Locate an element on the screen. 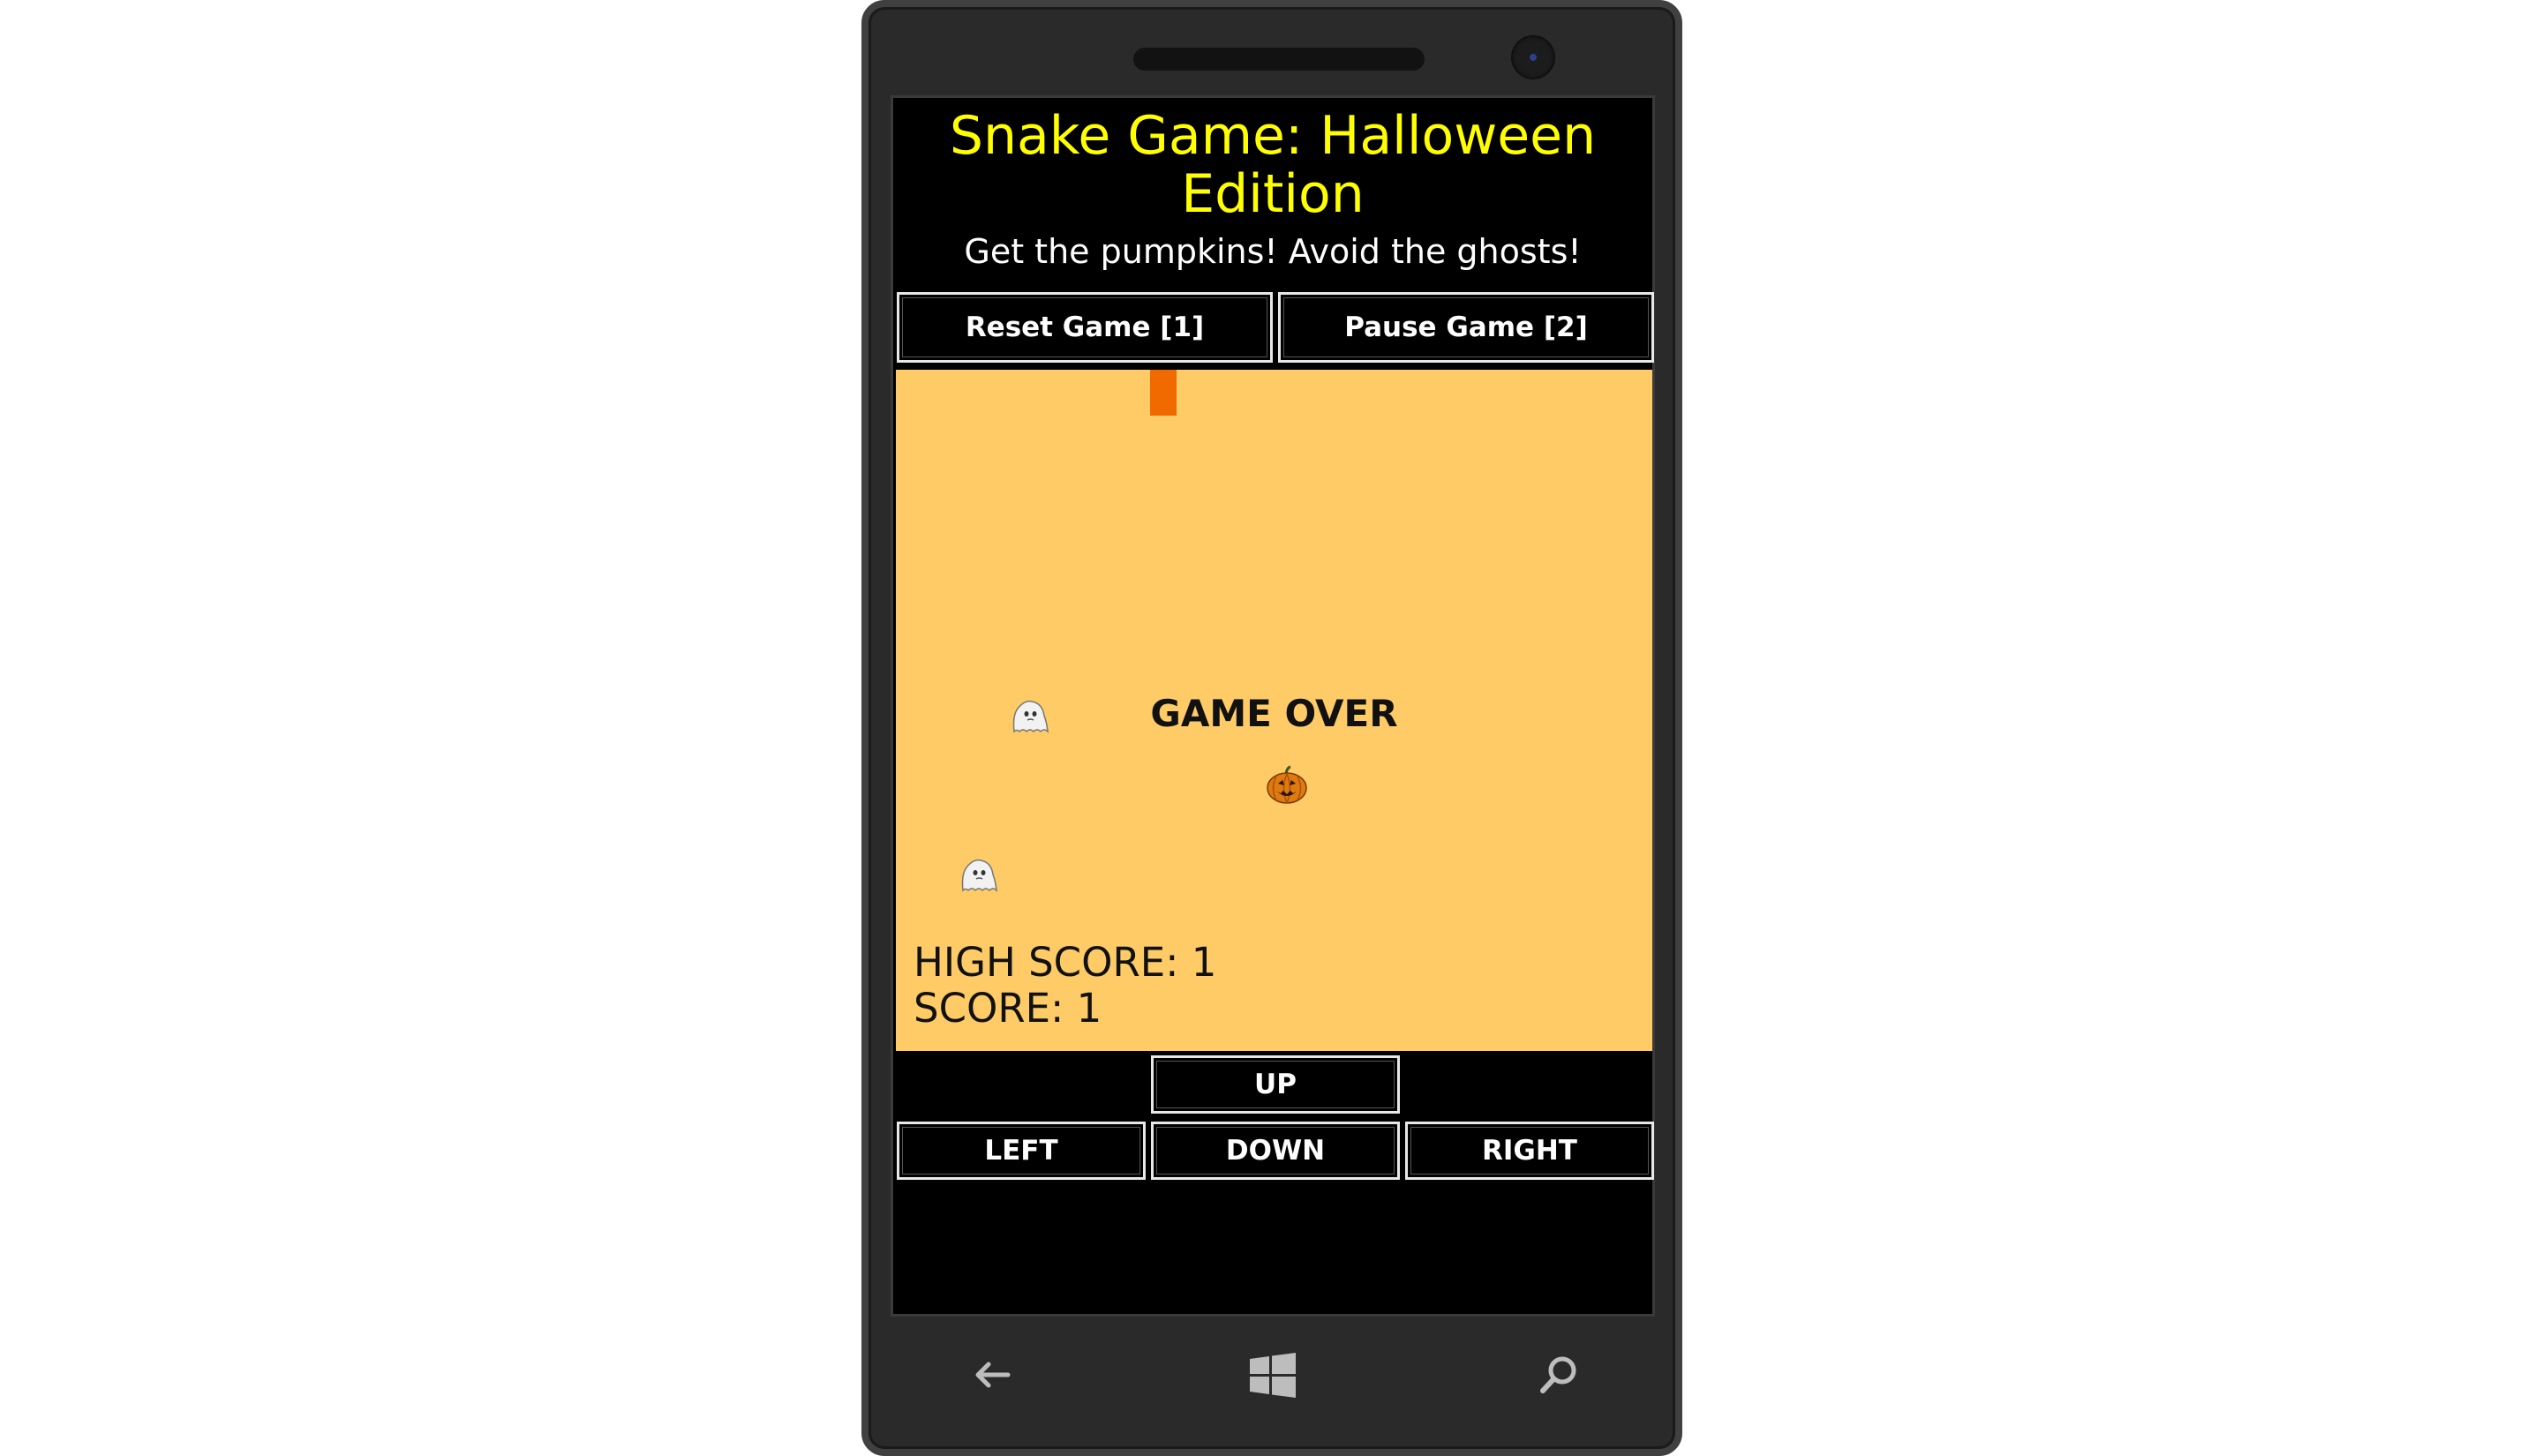 The image size is (2542, 1456). snake-segment is located at coordinates (1163, 393).